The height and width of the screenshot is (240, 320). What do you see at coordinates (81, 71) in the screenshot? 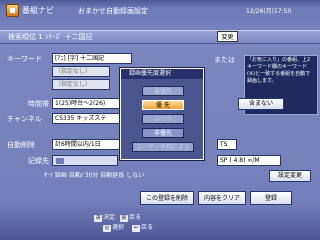
I see `keyword-field-2: （指定なし）` at bounding box center [81, 71].